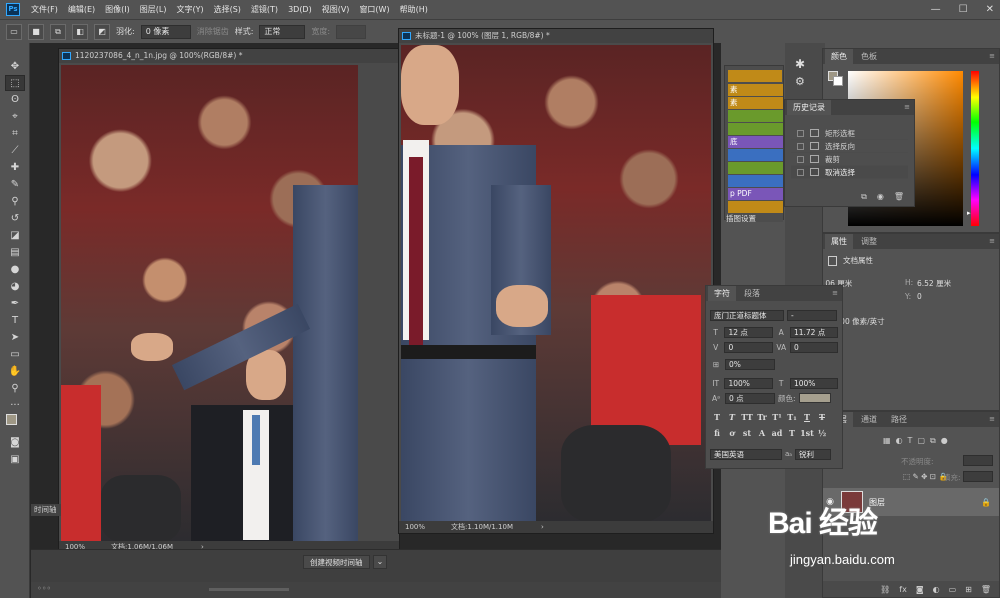 The height and width of the screenshot is (598, 1000). What do you see at coordinates (919, 296) in the screenshot?
I see `y-value: 0` at bounding box center [919, 296].